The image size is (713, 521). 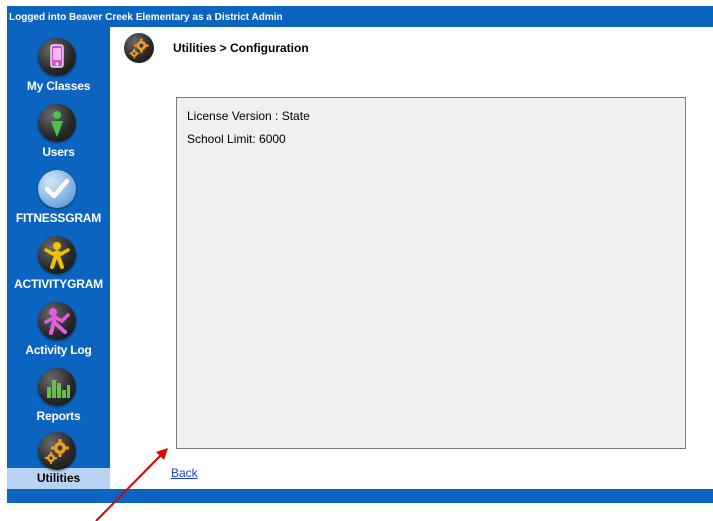 I want to click on breadcrumb: Utilities > Configuration, so click(x=241, y=48).